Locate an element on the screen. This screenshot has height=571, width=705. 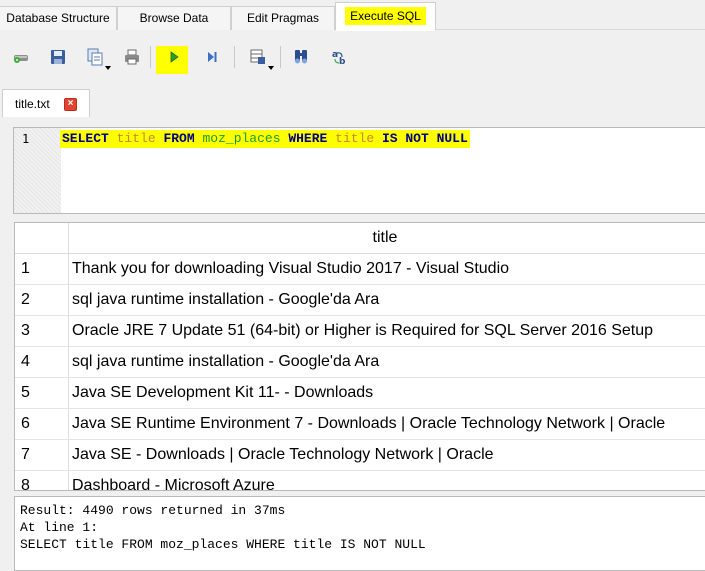
open-tab-button is located at coordinates (21, 57).